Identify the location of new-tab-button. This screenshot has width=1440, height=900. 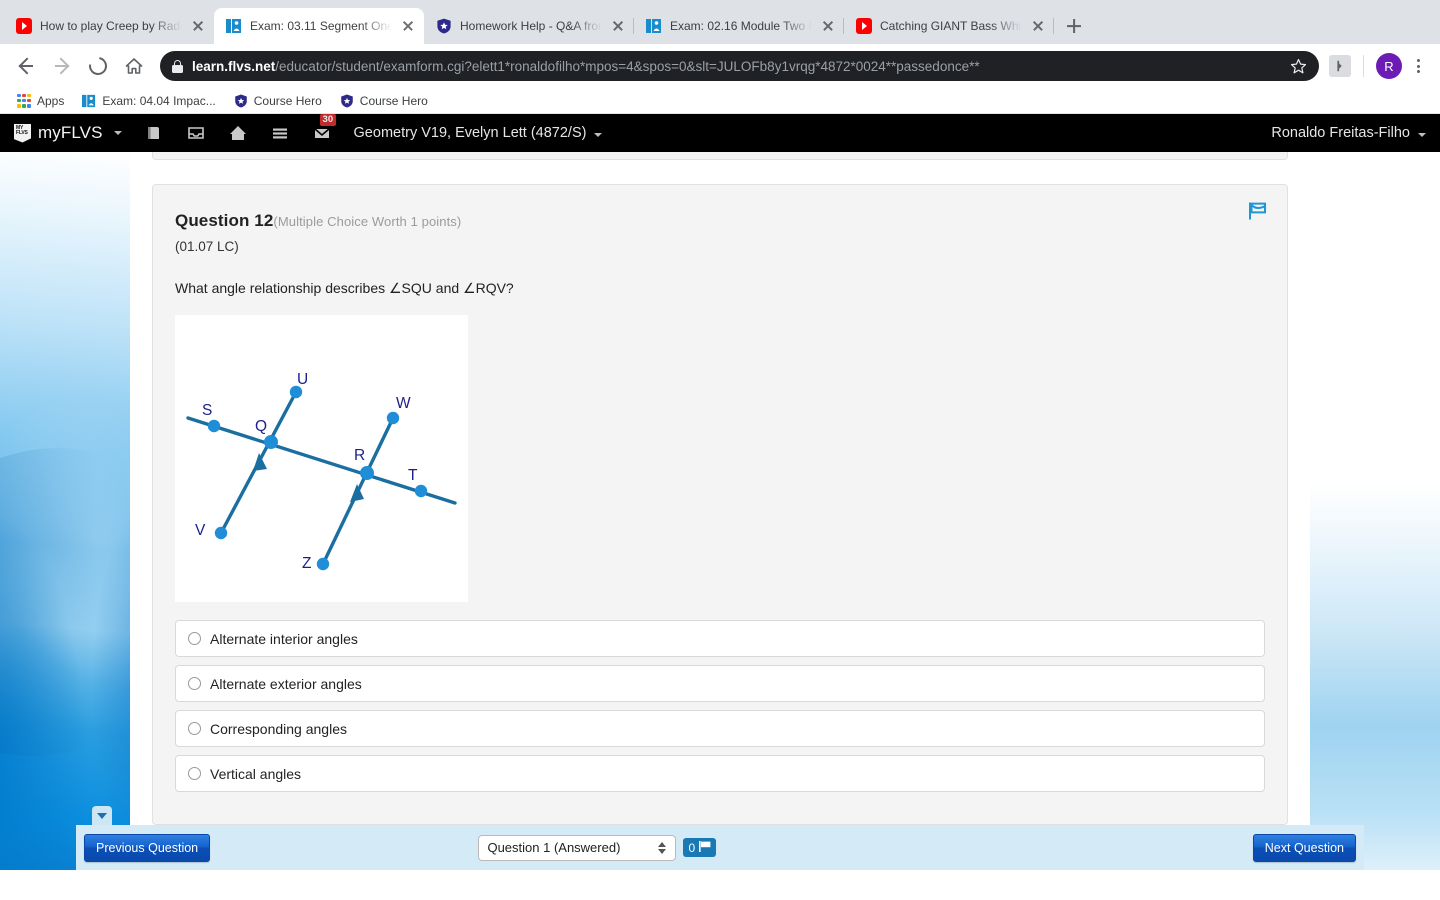
(1074, 26).